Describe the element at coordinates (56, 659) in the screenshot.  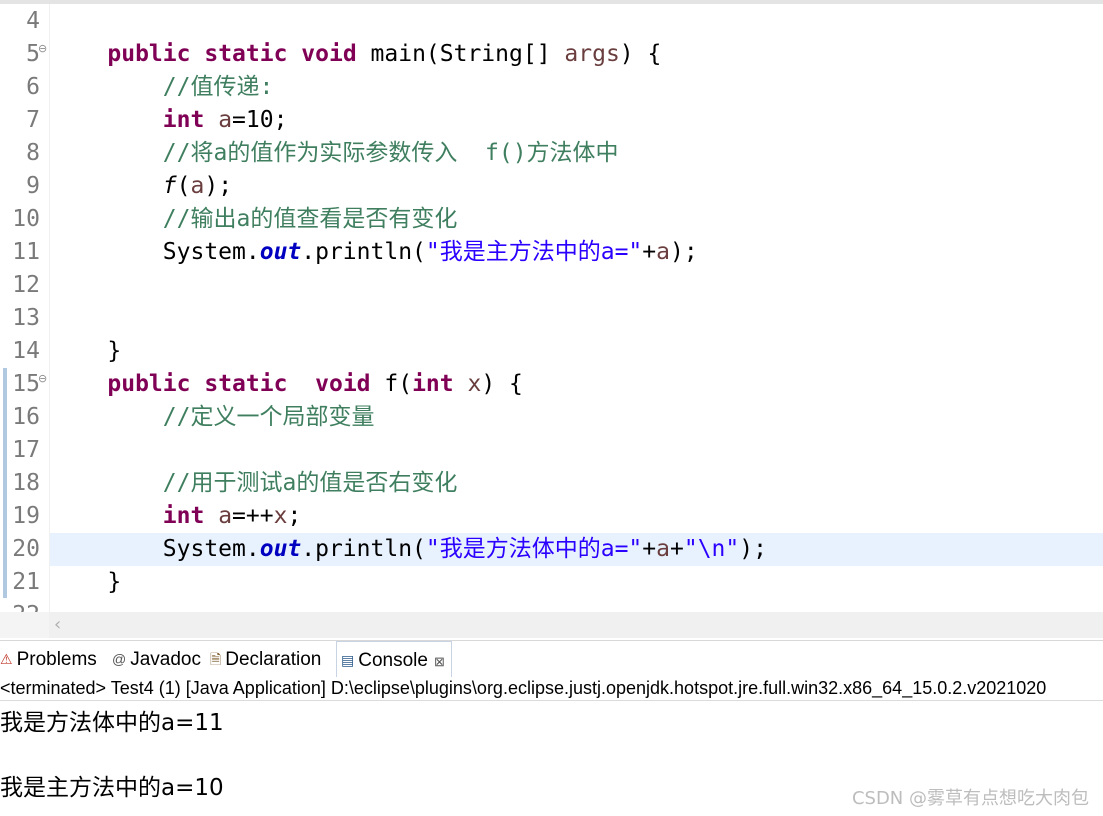
I see `tab-label: Problems` at that location.